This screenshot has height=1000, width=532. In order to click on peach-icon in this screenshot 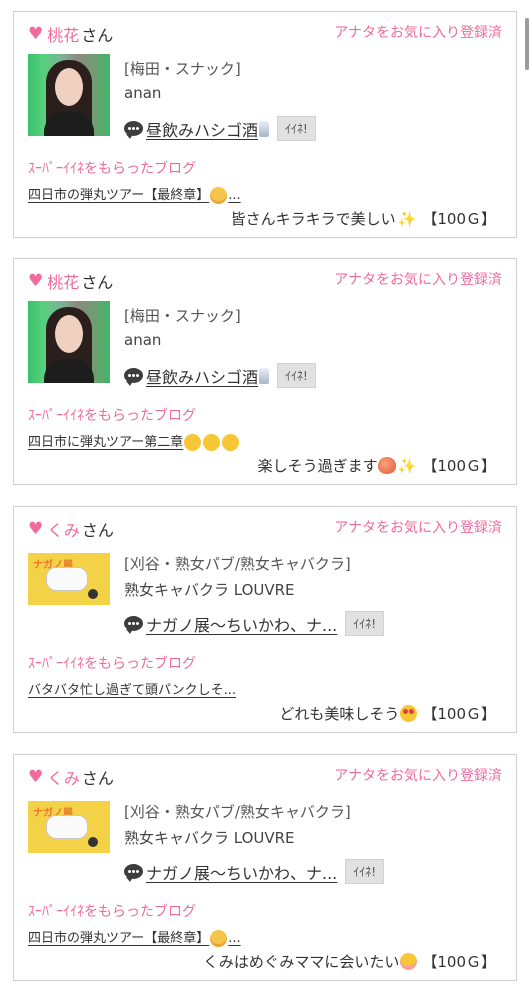, I will do `click(386, 465)`.